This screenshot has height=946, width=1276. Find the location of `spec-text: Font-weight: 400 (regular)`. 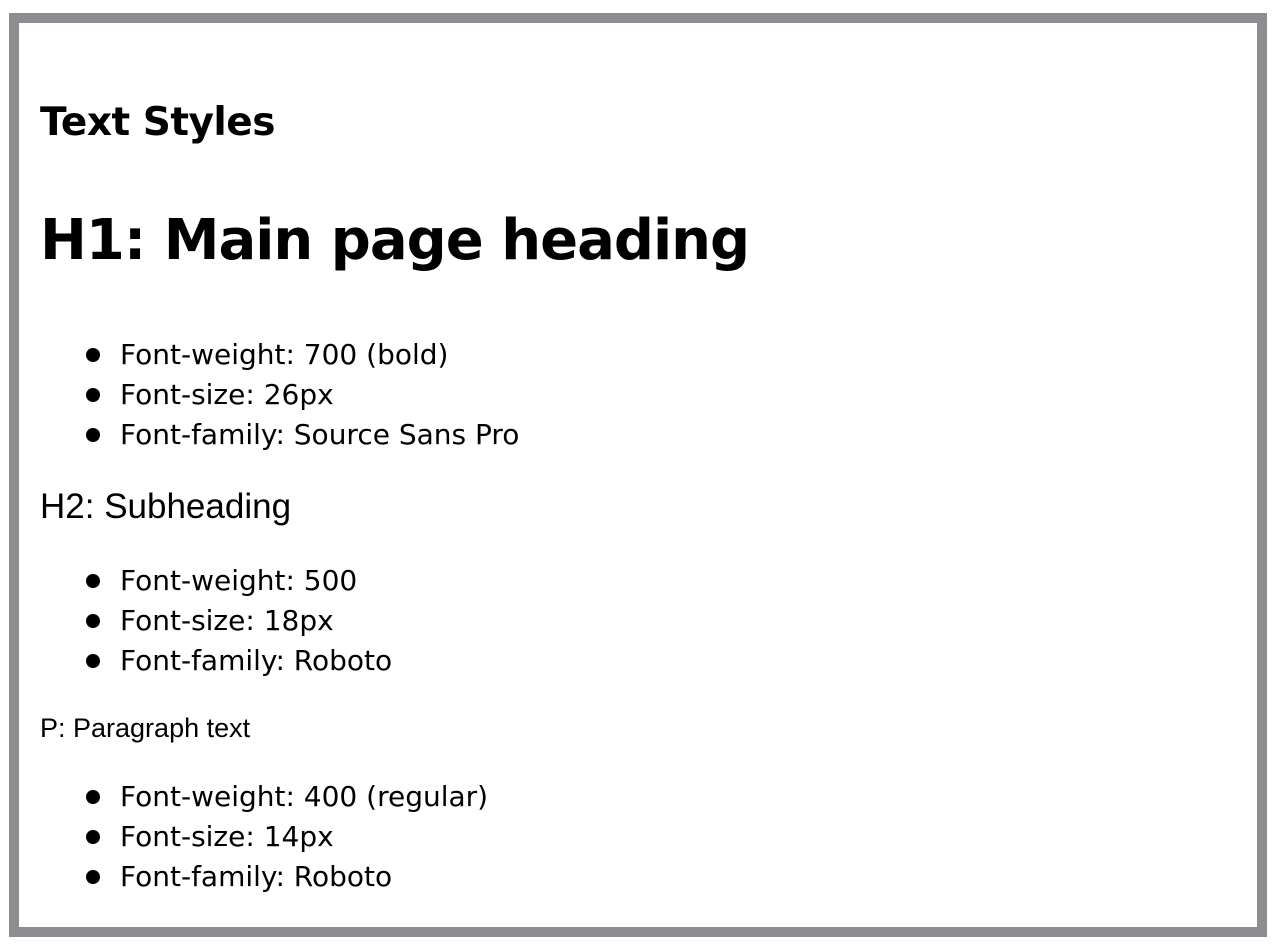

spec-text: Font-weight: 400 (regular) is located at coordinates (304, 796).